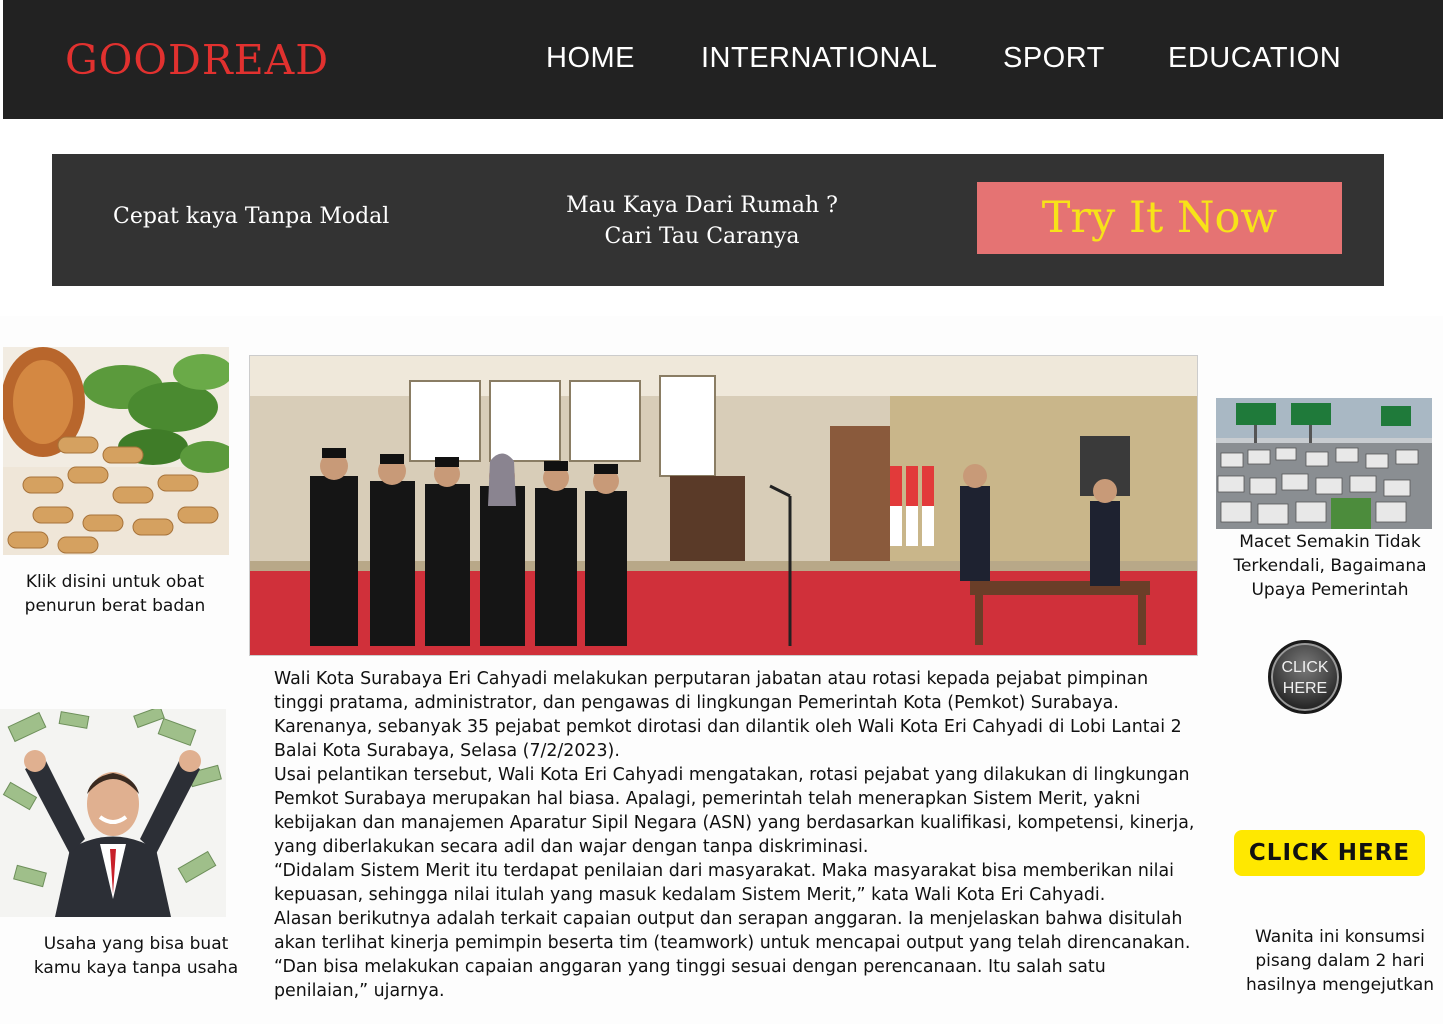 The image size is (1443, 1024). Describe the element at coordinates (1254, 58) in the screenshot. I see `nav-education: EDUCATION` at that location.